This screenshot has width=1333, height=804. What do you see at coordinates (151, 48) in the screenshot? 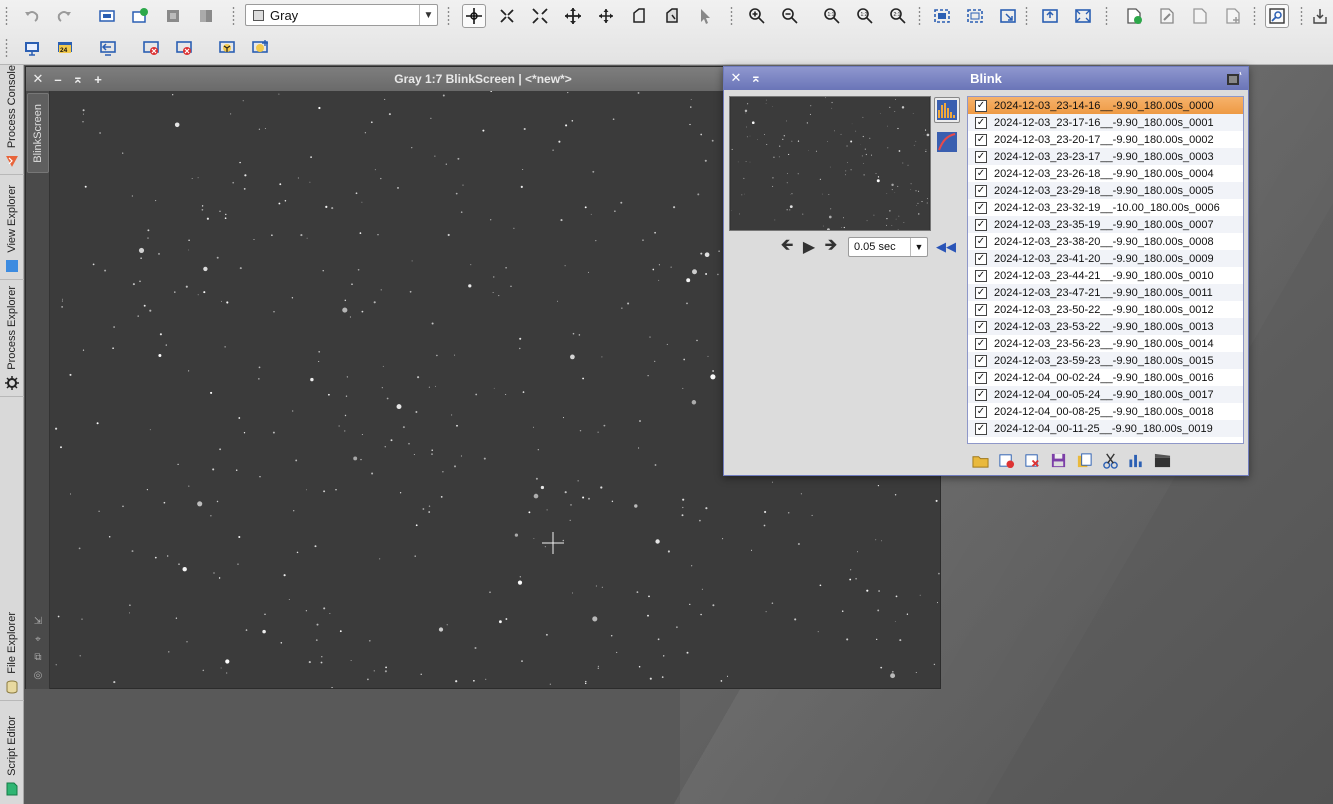
I see `screen-reset-icon` at bounding box center [151, 48].